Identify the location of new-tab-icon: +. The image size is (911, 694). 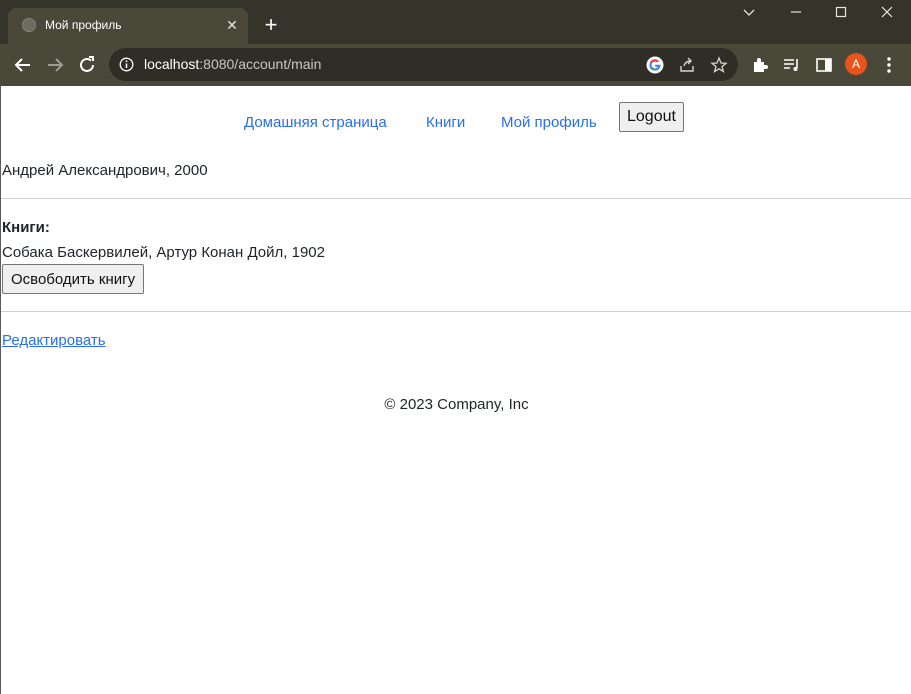
(271, 25).